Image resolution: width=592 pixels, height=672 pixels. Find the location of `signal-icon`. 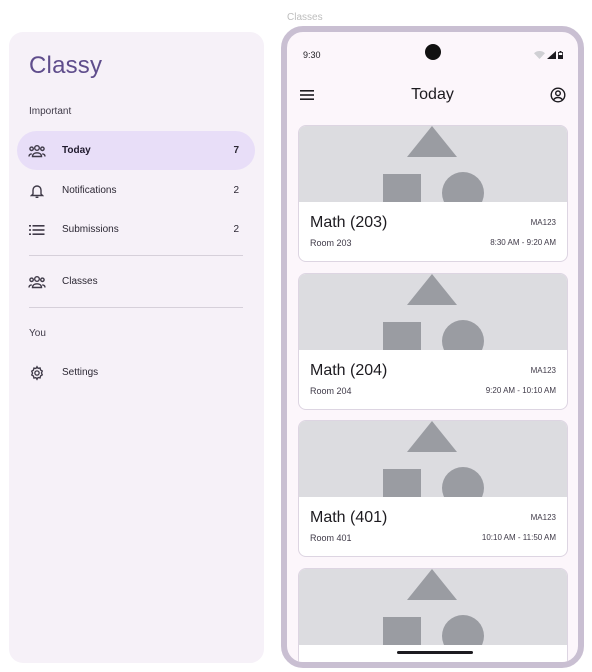

signal-icon is located at coordinates (551, 55).